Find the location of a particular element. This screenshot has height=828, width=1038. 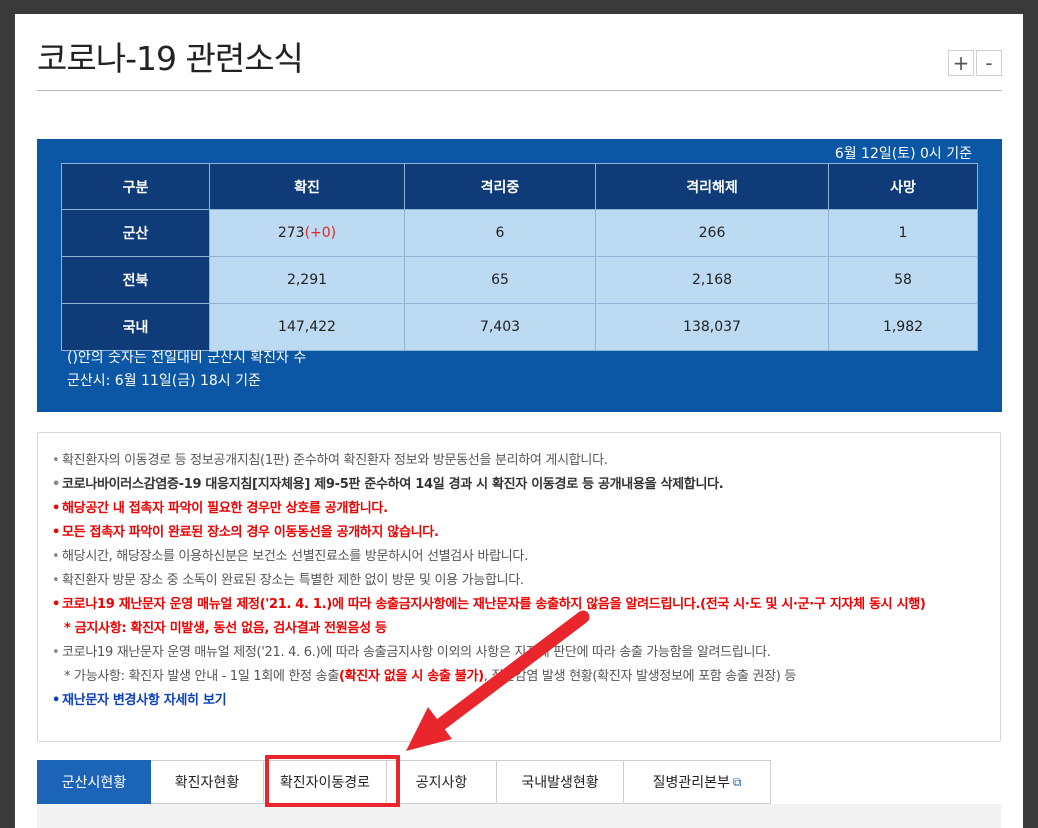

tab-notices: 공지사항 is located at coordinates (442, 782).